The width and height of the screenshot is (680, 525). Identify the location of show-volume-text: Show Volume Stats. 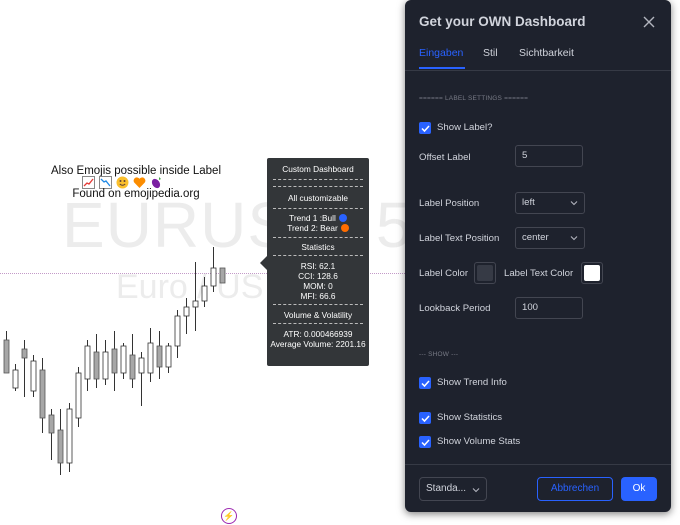
(479, 441).